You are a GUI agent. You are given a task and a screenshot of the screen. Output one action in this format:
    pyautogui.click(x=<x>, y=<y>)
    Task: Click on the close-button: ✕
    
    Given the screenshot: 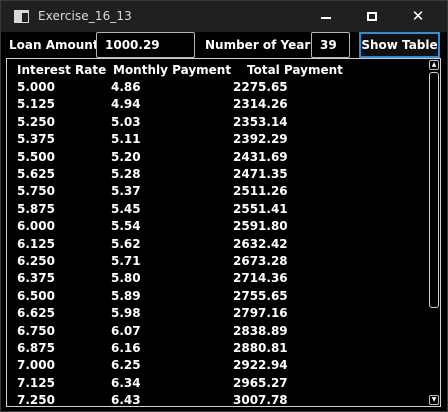 What is the action you would take?
    pyautogui.click(x=418, y=16)
    